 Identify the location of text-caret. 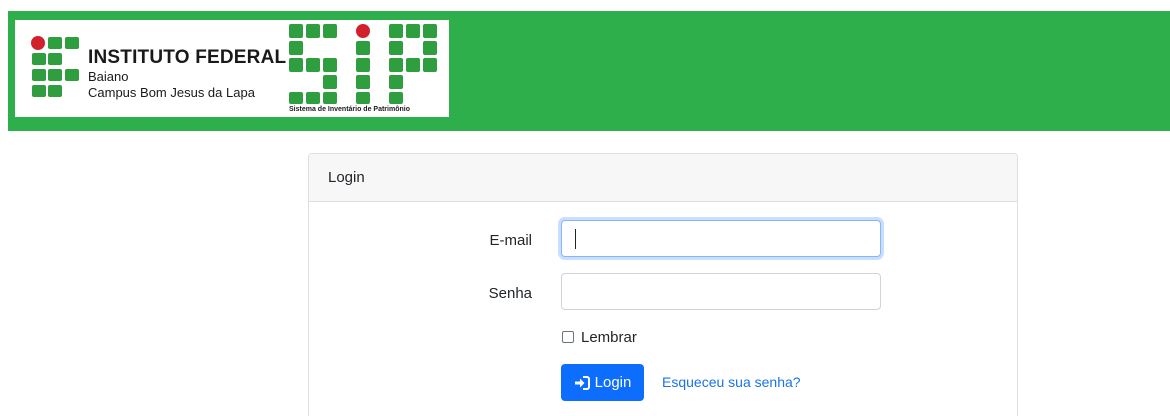
(575, 239).